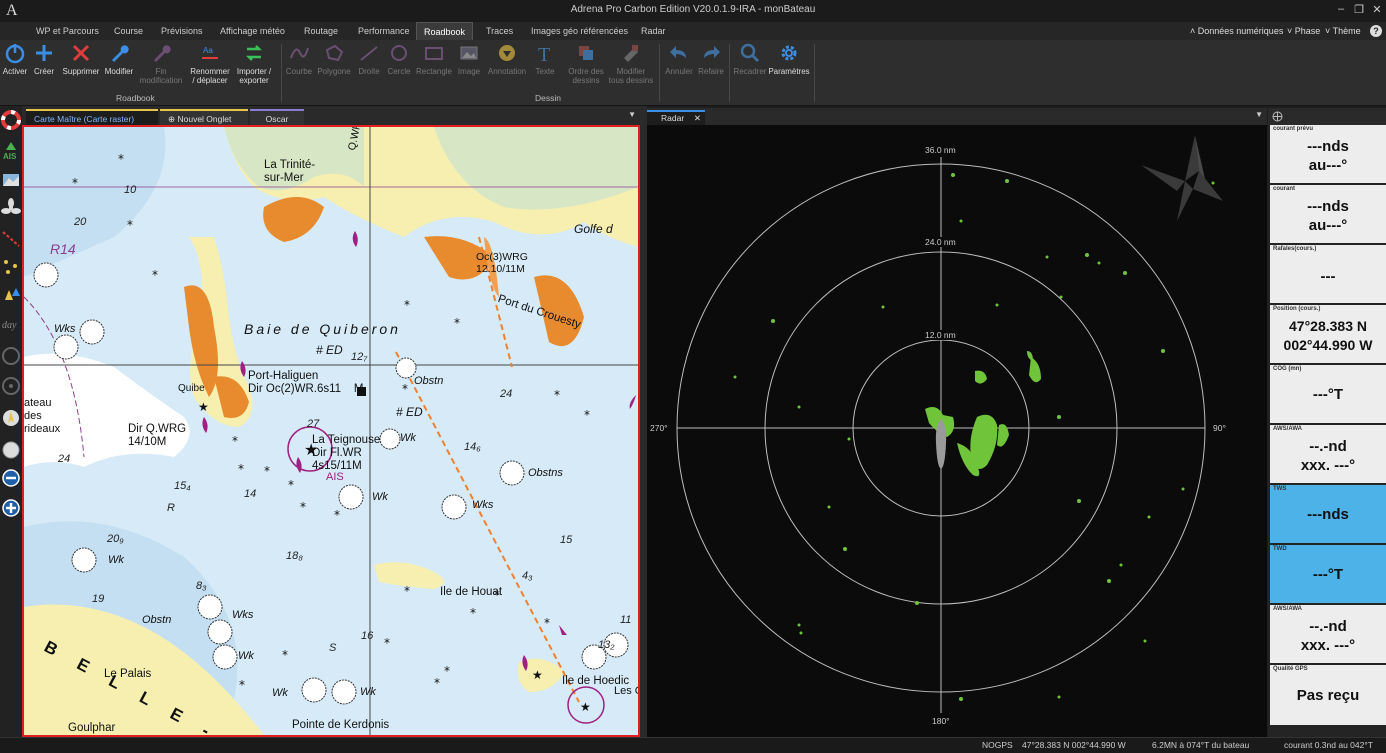  I want to click on tab-course: Course, so click(128, 31).